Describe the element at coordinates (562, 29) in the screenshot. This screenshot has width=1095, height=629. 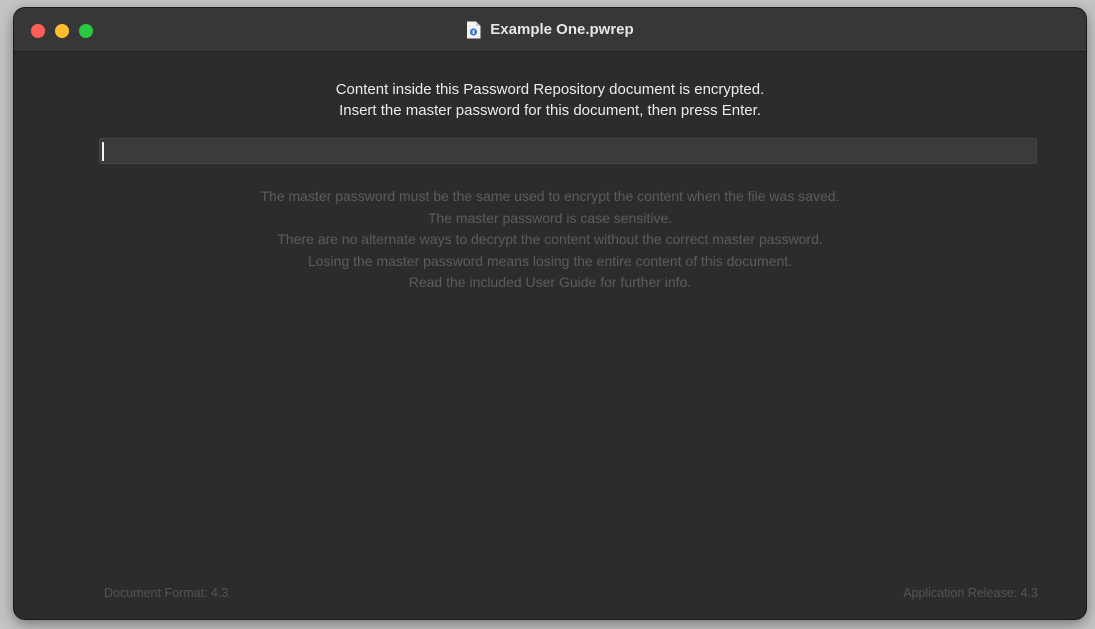
I see `window-title: Example One.pwrep` at that location.